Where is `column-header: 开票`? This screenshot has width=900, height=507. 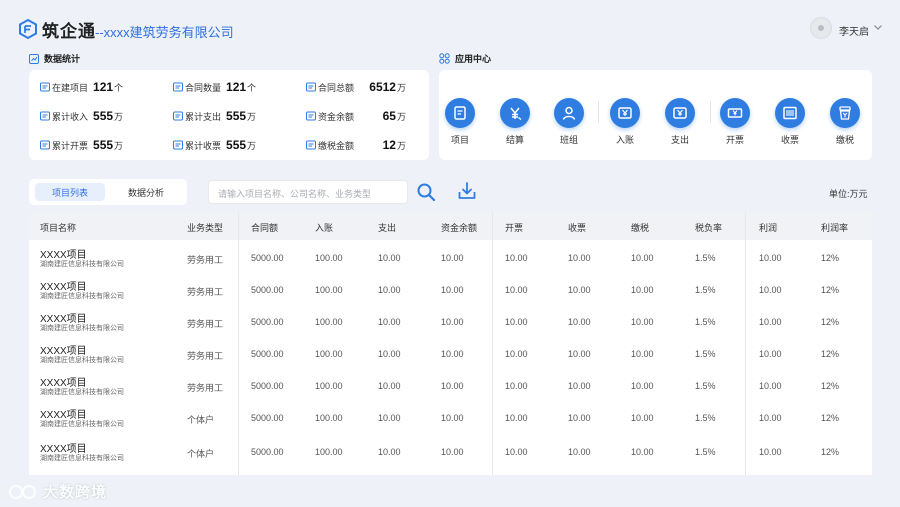 column-header: 开票 is located at coordinates (514, 228).